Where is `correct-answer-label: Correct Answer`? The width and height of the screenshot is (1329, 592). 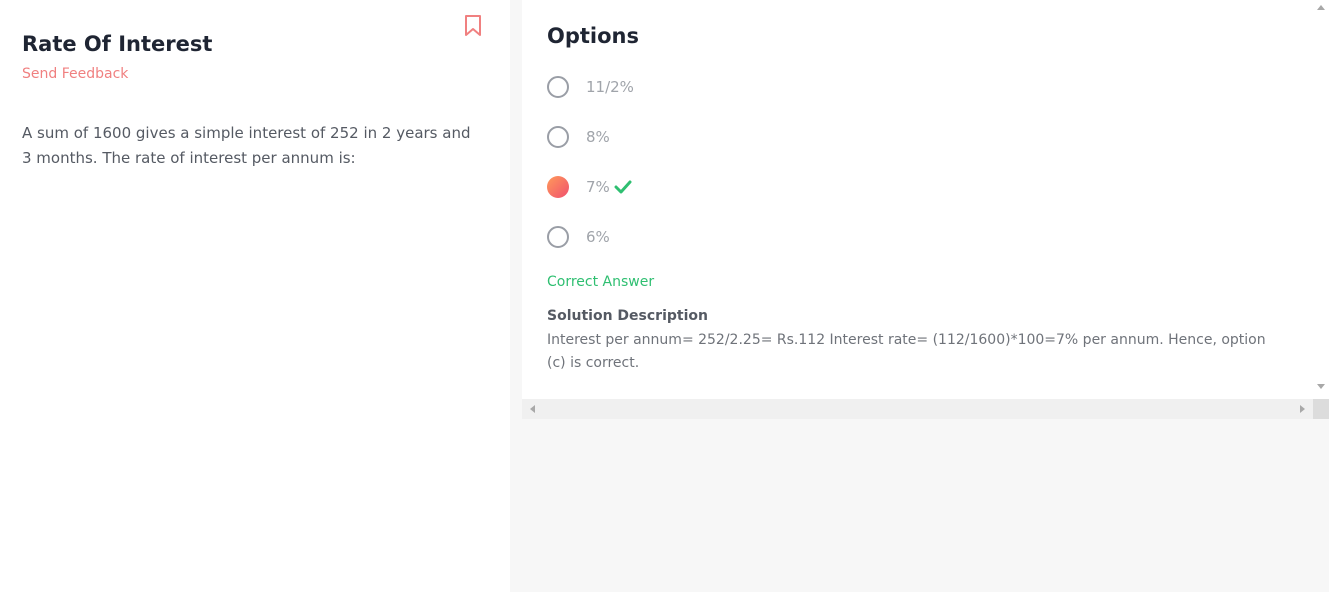
correct-answer-label: Correct Answer is located at coordinates (601, 282).